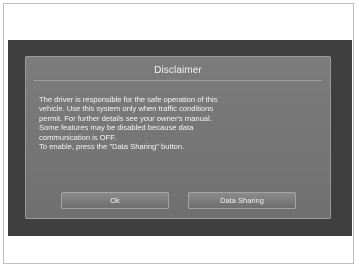  What do you see at coordinates (178, 70) in the screenshot?
I see `dialog-title: Disclaimer` at bounding box center [178, 70].